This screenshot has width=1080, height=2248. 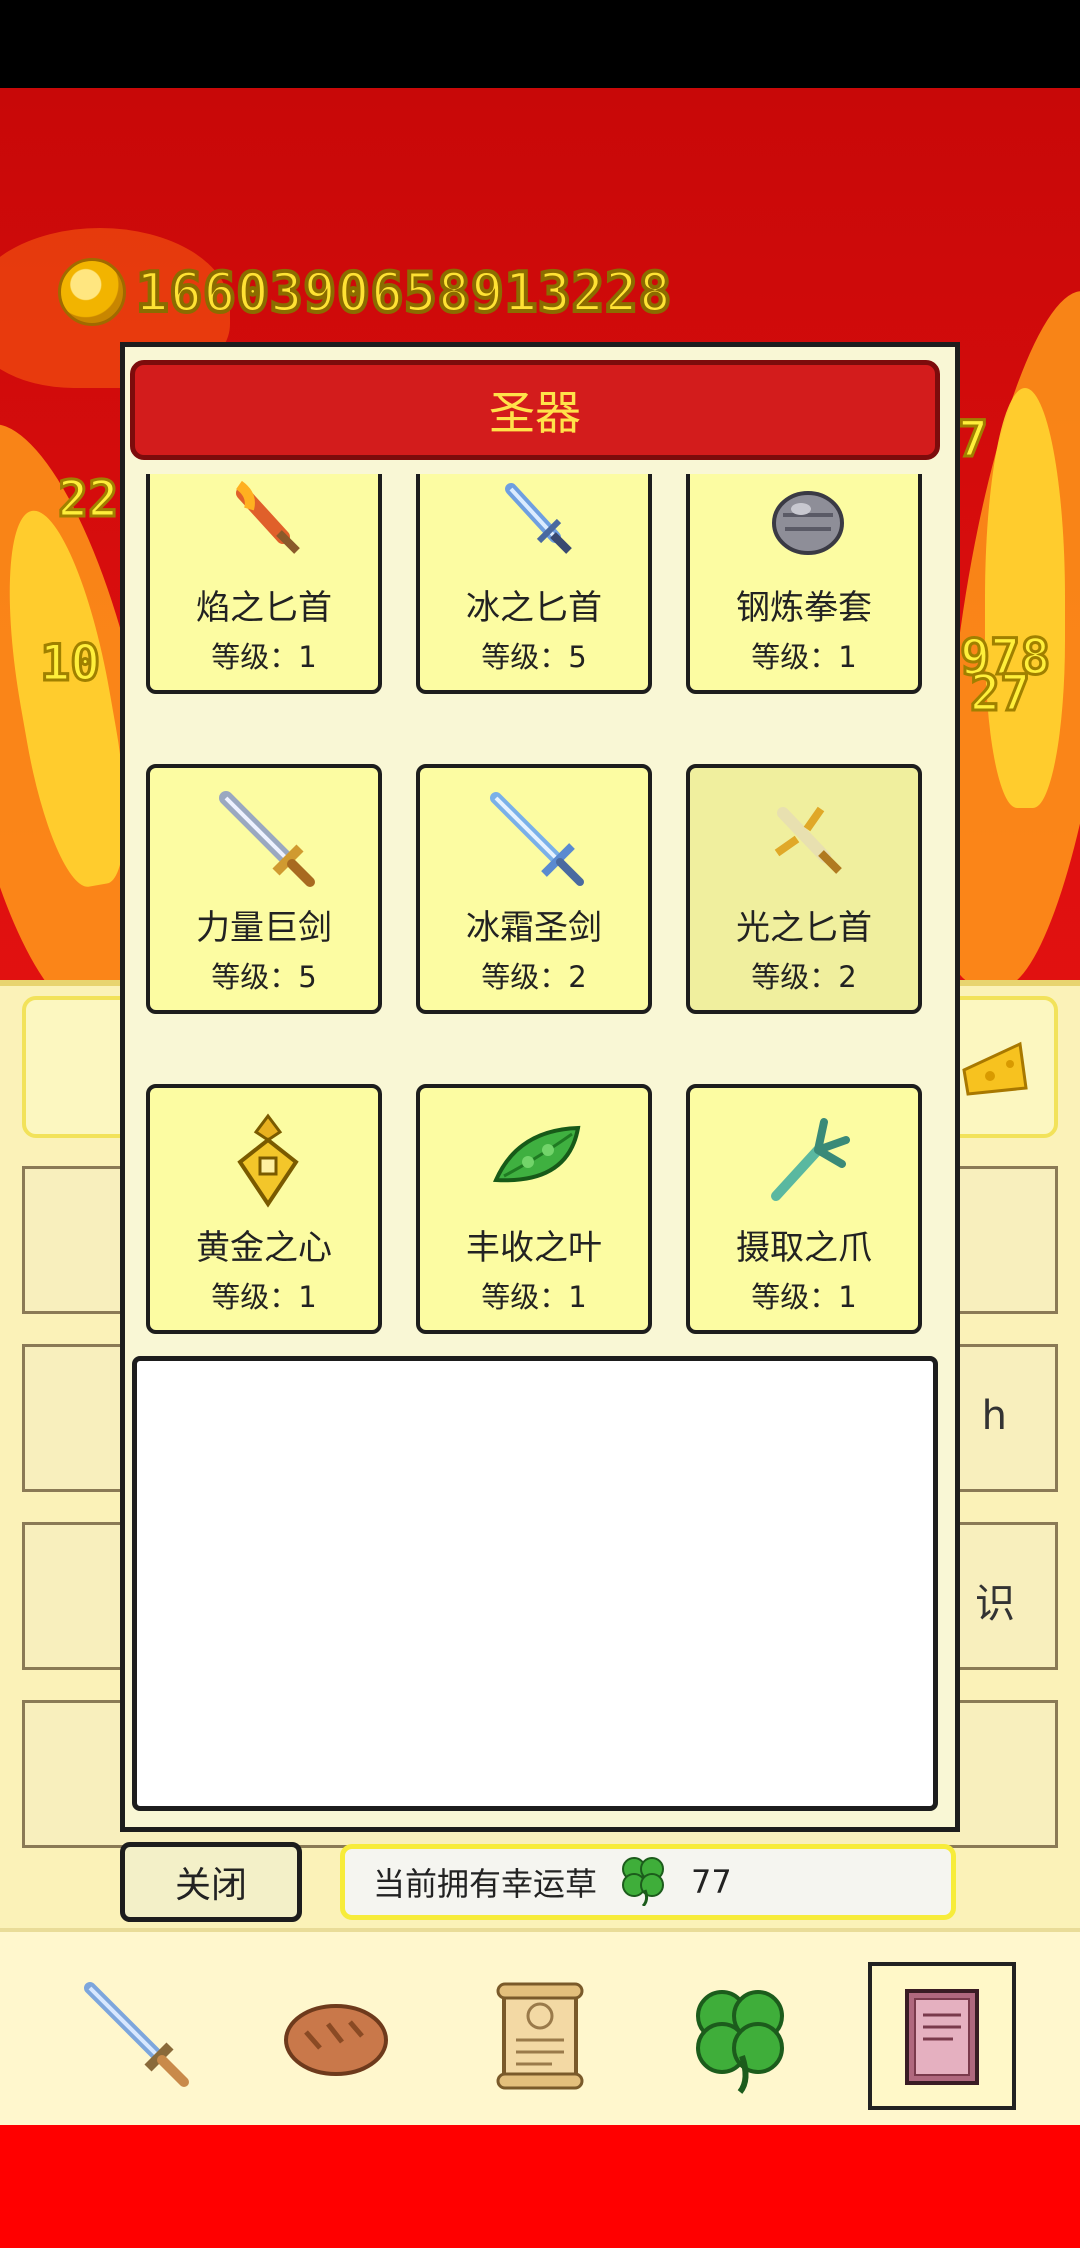 What do you see at coordinates (995, 1067) in the screenshot?
I see `cheese-icon` at bounding box center [995, 1067].